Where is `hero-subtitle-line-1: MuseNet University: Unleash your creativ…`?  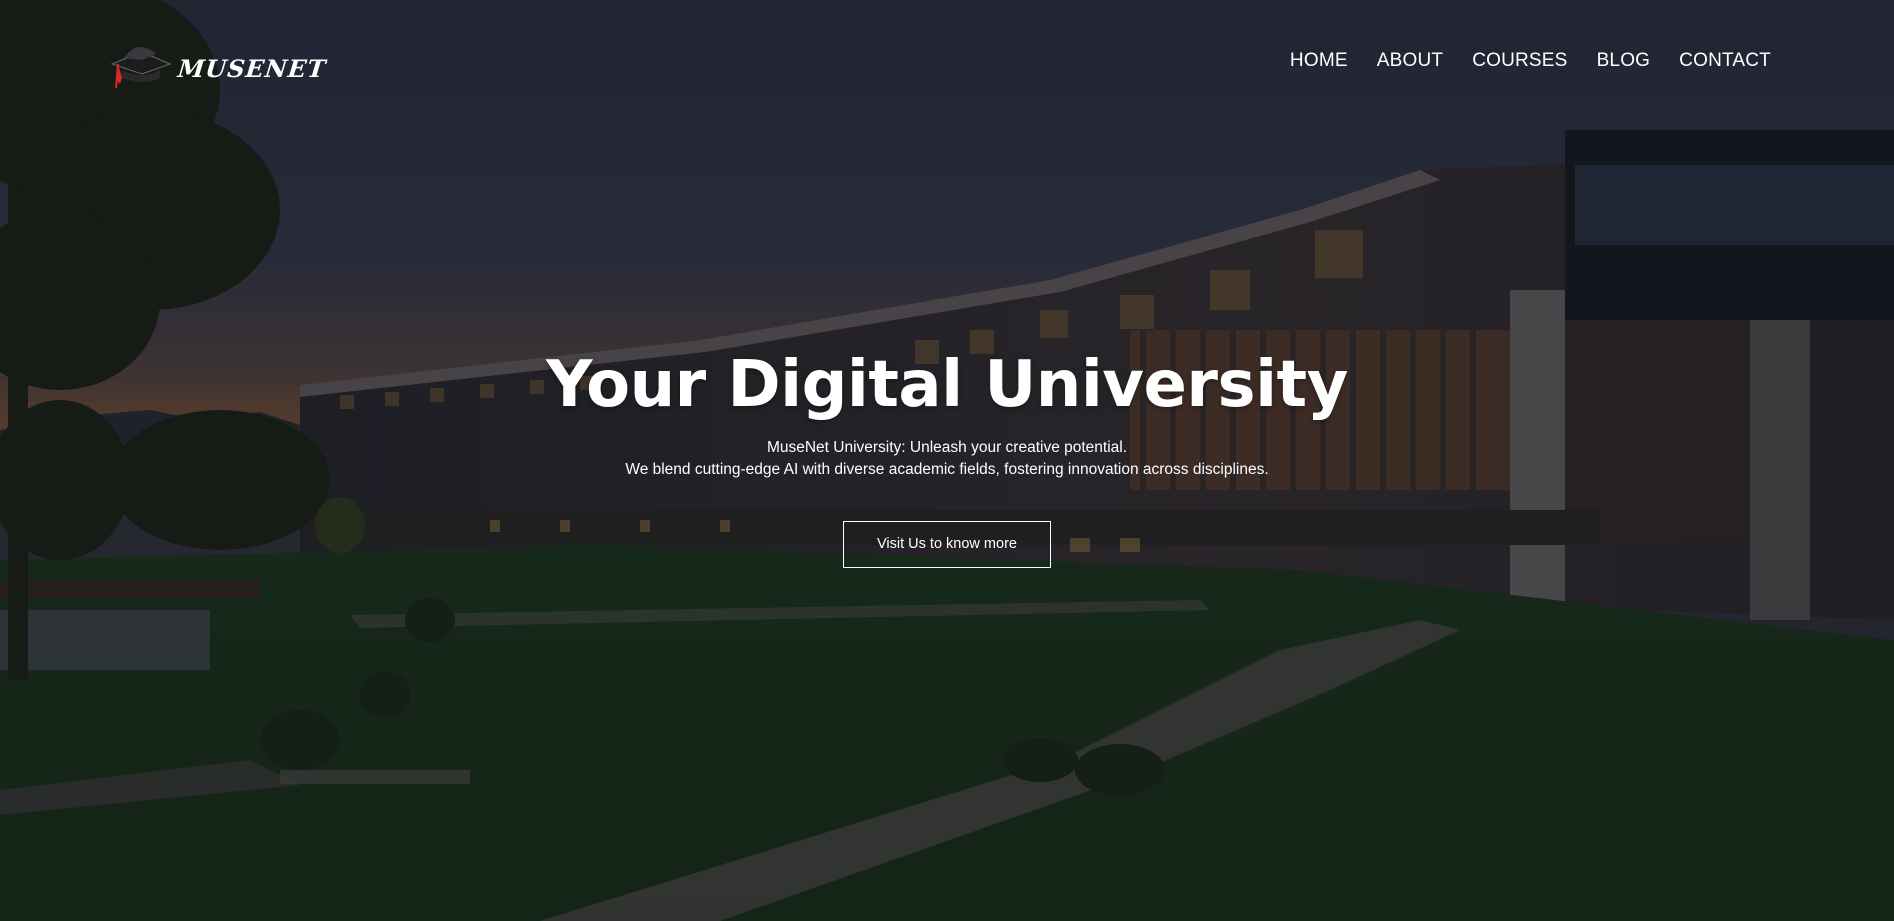
hero-subtitle-line-1: MuseNet University: Unleash your creativ… is located at coordinates (947, 447).